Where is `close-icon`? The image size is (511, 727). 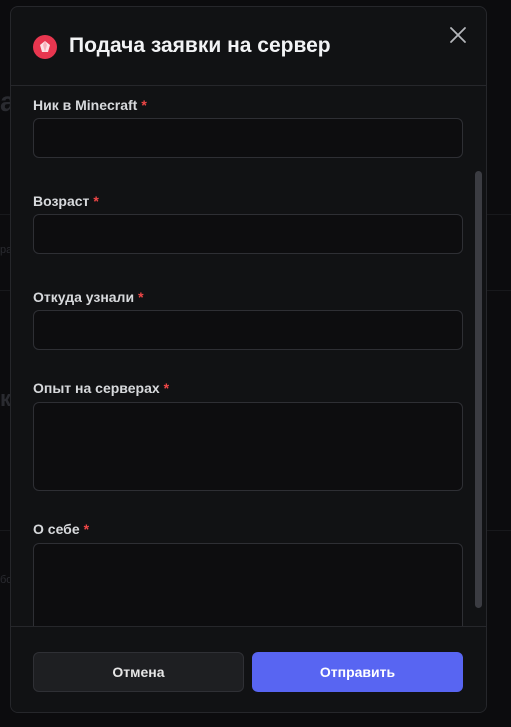 close-icon is located at coordinates (458, 35).